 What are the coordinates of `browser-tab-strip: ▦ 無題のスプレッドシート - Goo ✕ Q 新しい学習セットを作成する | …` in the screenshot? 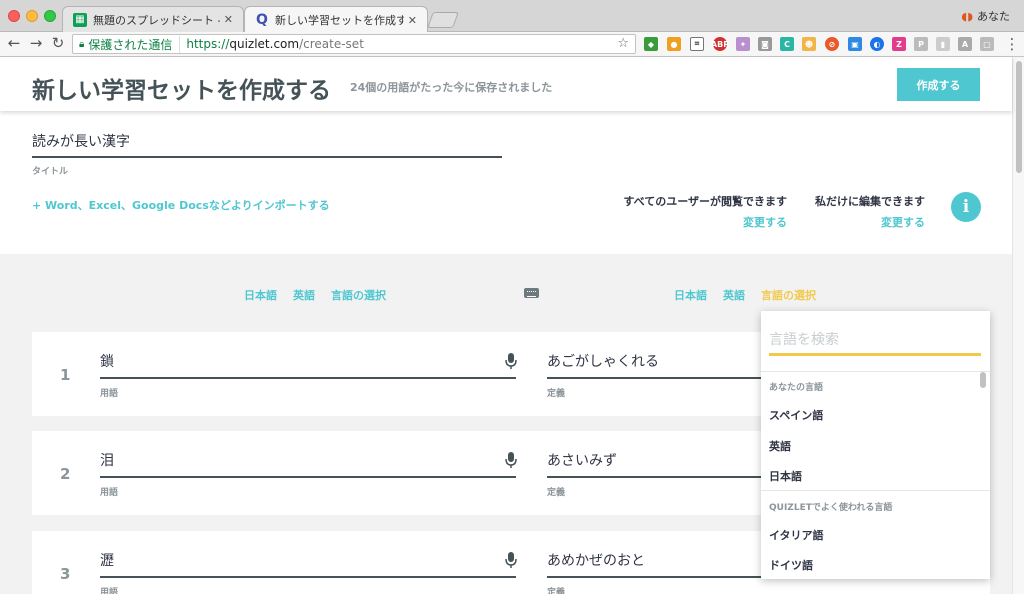 It's located at (512, 16).